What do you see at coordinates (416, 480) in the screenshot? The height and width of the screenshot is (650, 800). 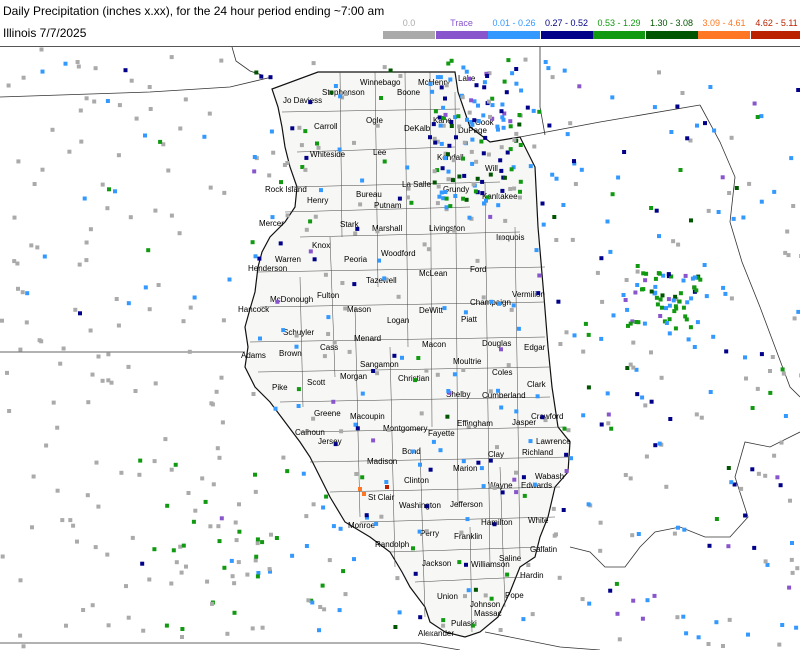 I see `county-label: Clinton` at bounding box center [416, 480].